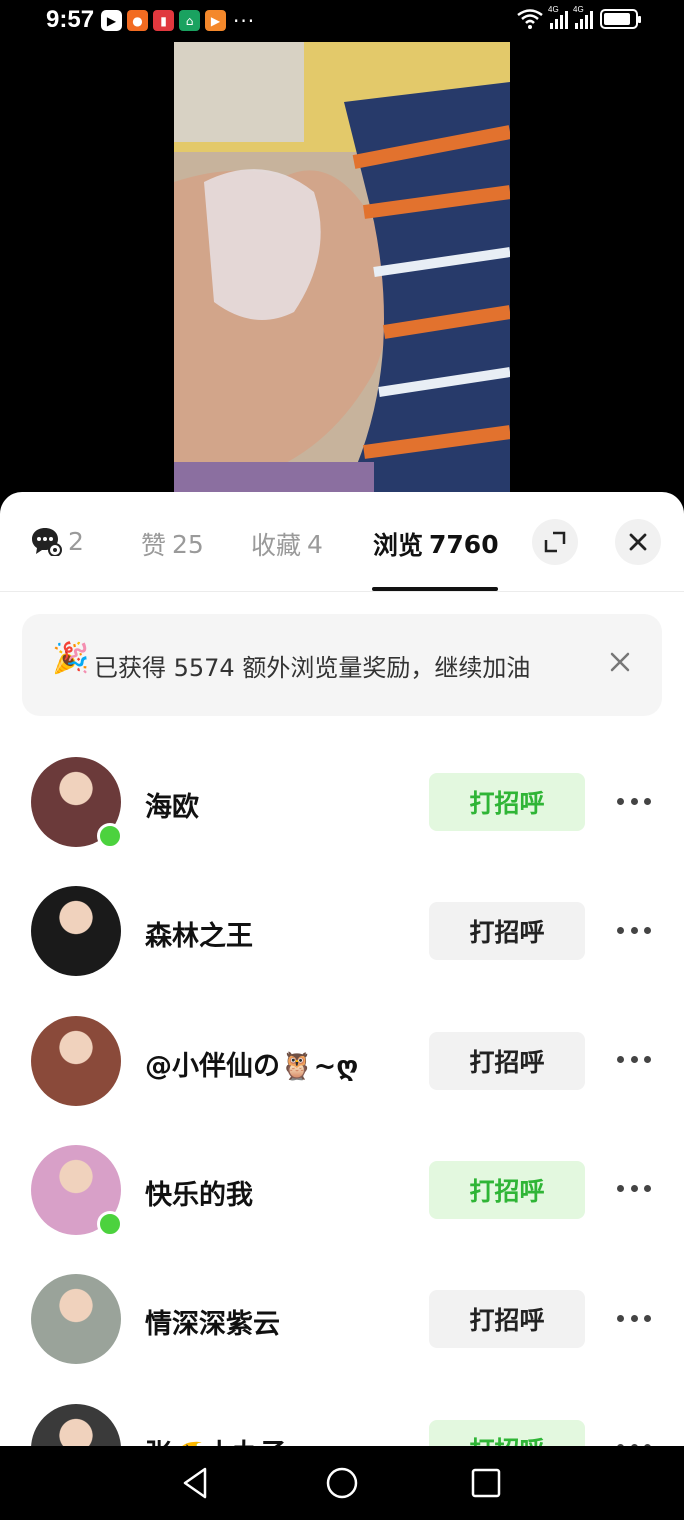 The height and width of the screenshot is (1520, 684). I want to click on viewer-row: 森林之王 打招呼, so click(342, 950).